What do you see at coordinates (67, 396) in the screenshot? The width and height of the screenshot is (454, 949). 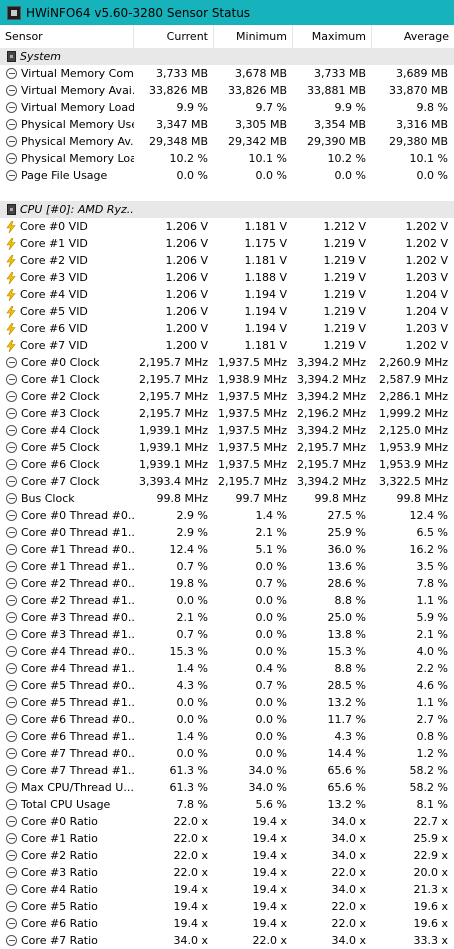 I see `sensor-name-cell: Core #2 Clock` at bounding box center [67, 396].